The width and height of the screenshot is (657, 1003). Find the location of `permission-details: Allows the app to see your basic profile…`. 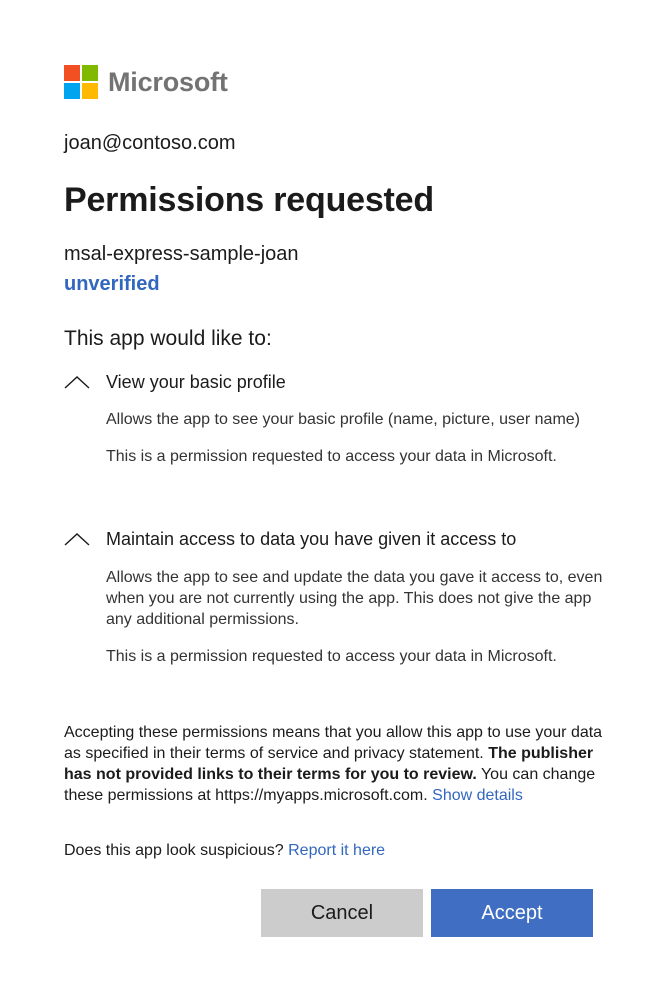

permission-details: Allows the app to see your basic profile… is located at coordinates (355, 438).